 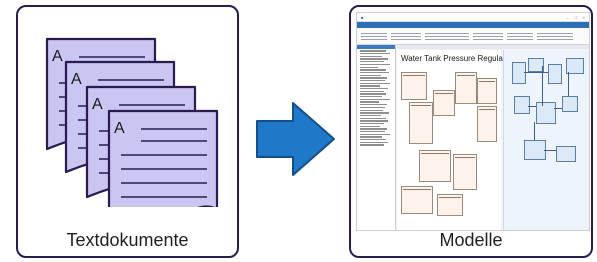 What do you see at coordinates (473, 17) in the screenshot?
I see `screenshot-titlebar: ■ – □ ×` at bounding box center [473, 17].